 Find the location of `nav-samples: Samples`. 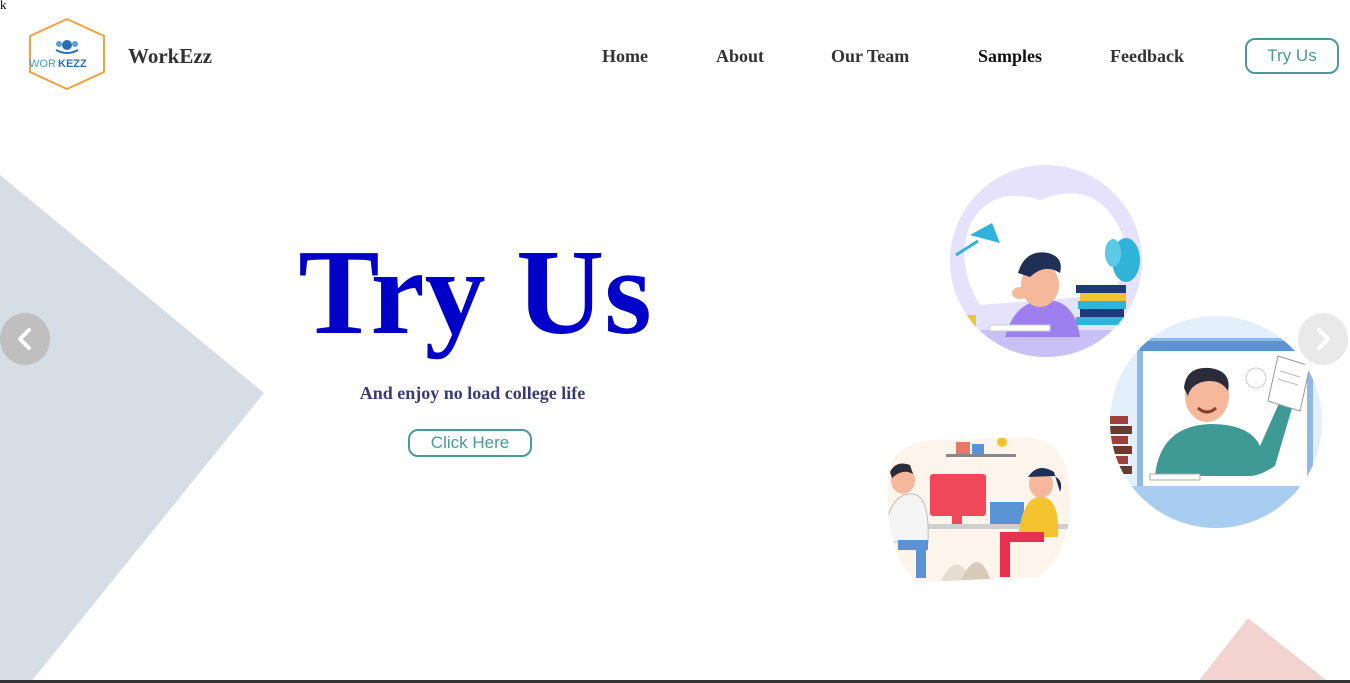

nav-samples: Samples is located at coordinates (1010, 56).